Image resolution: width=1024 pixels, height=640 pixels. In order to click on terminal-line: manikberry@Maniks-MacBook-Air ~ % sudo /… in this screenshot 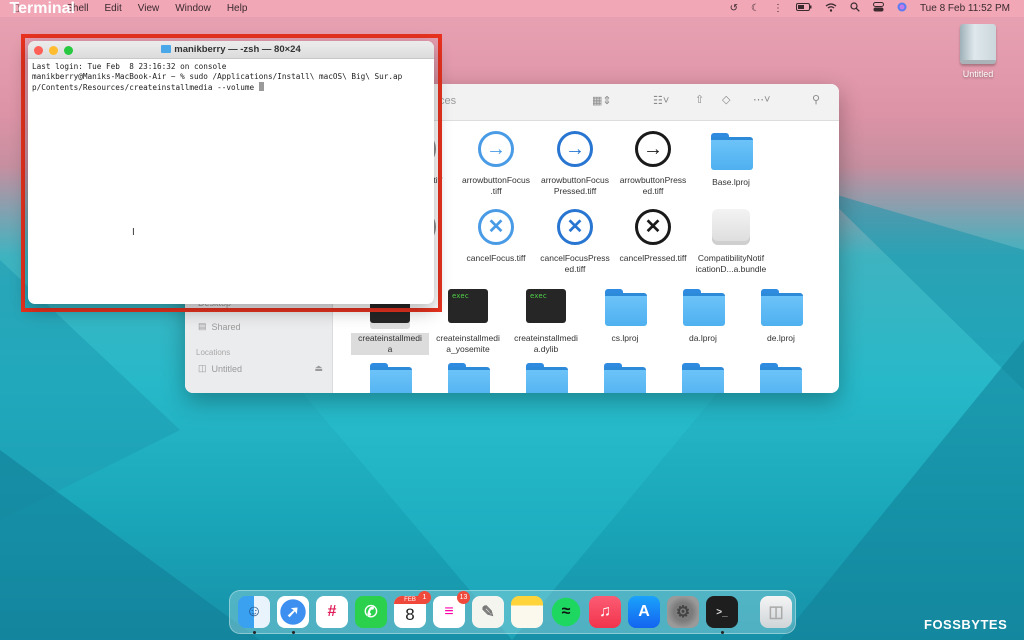, I will do `click(217, 76)`.